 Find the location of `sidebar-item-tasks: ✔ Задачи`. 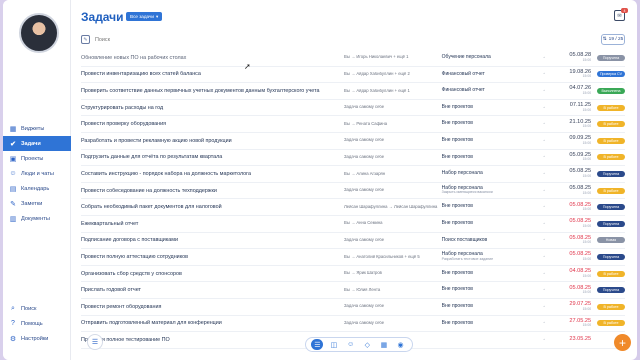

sidebar-item-tasks: ✔ Задачи is located at coordinates (37, 143).